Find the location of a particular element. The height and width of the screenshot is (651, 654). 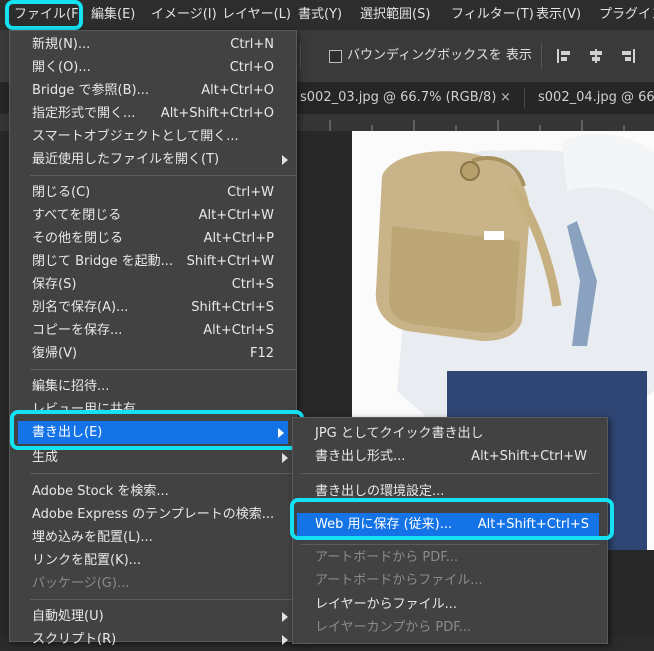

menu-item-save: 保存(S) Ctrl+S is located at coordinates (153, 284).